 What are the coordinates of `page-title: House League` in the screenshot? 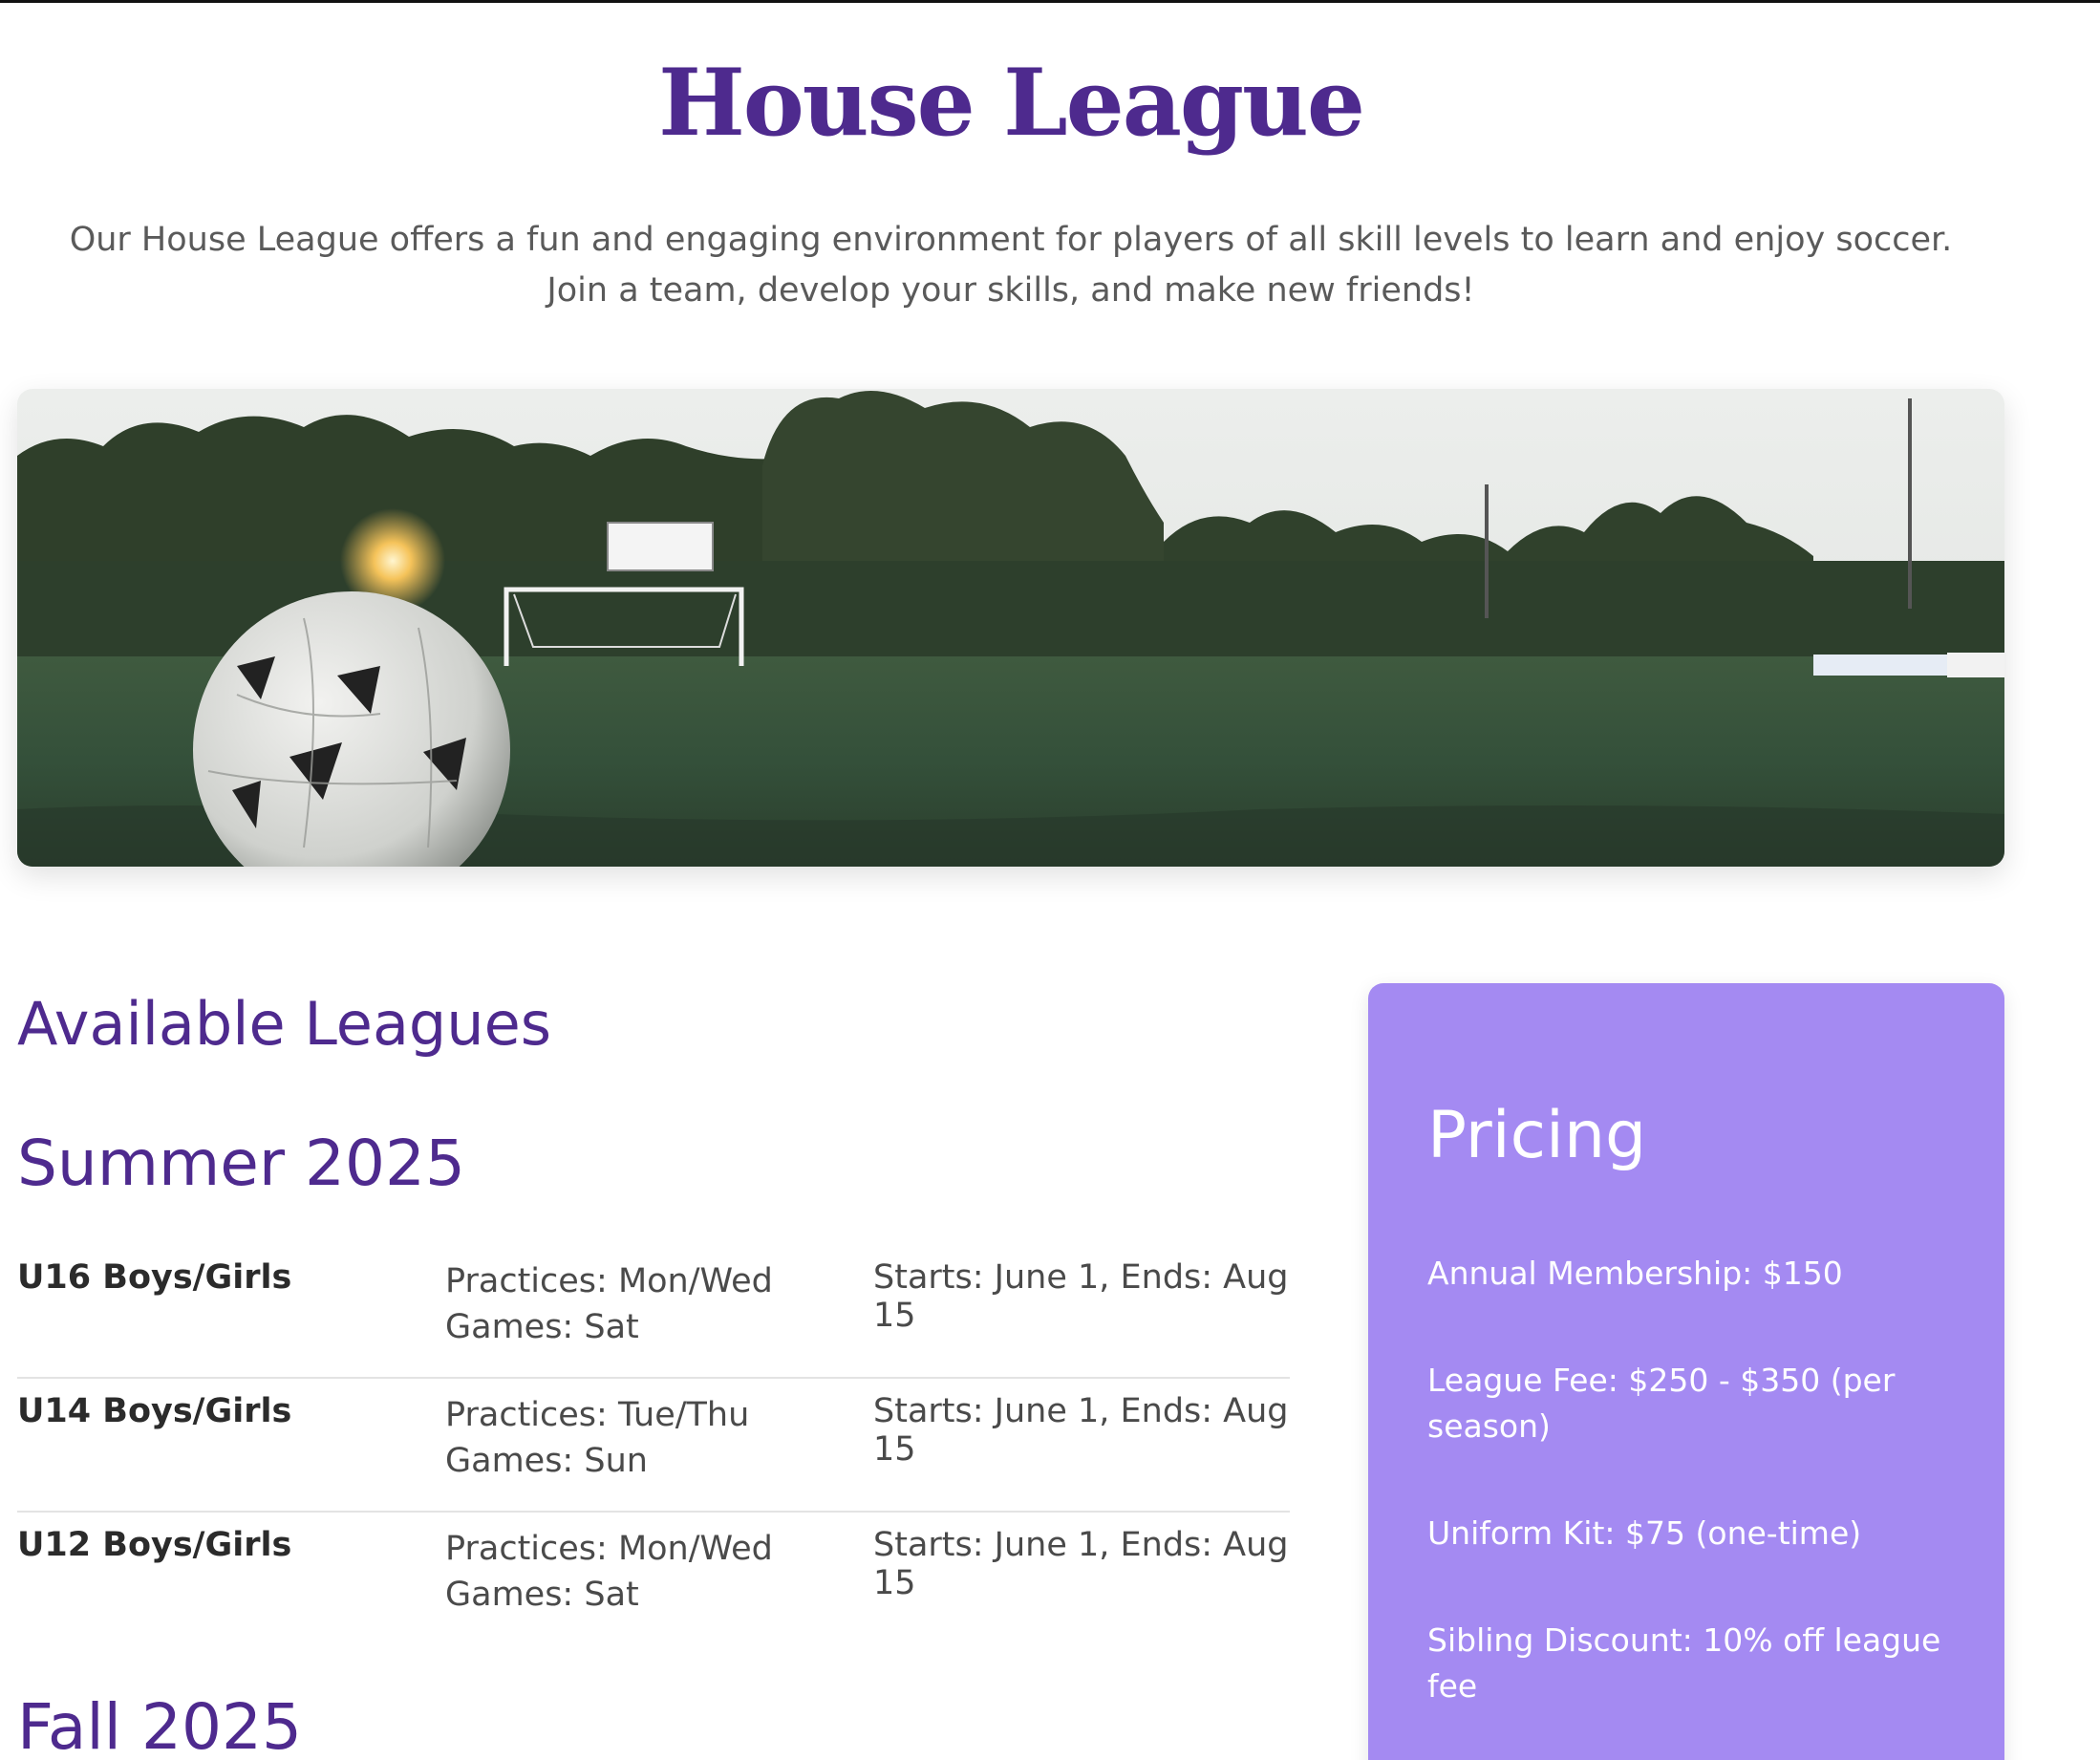 It's located at (1011, 103).